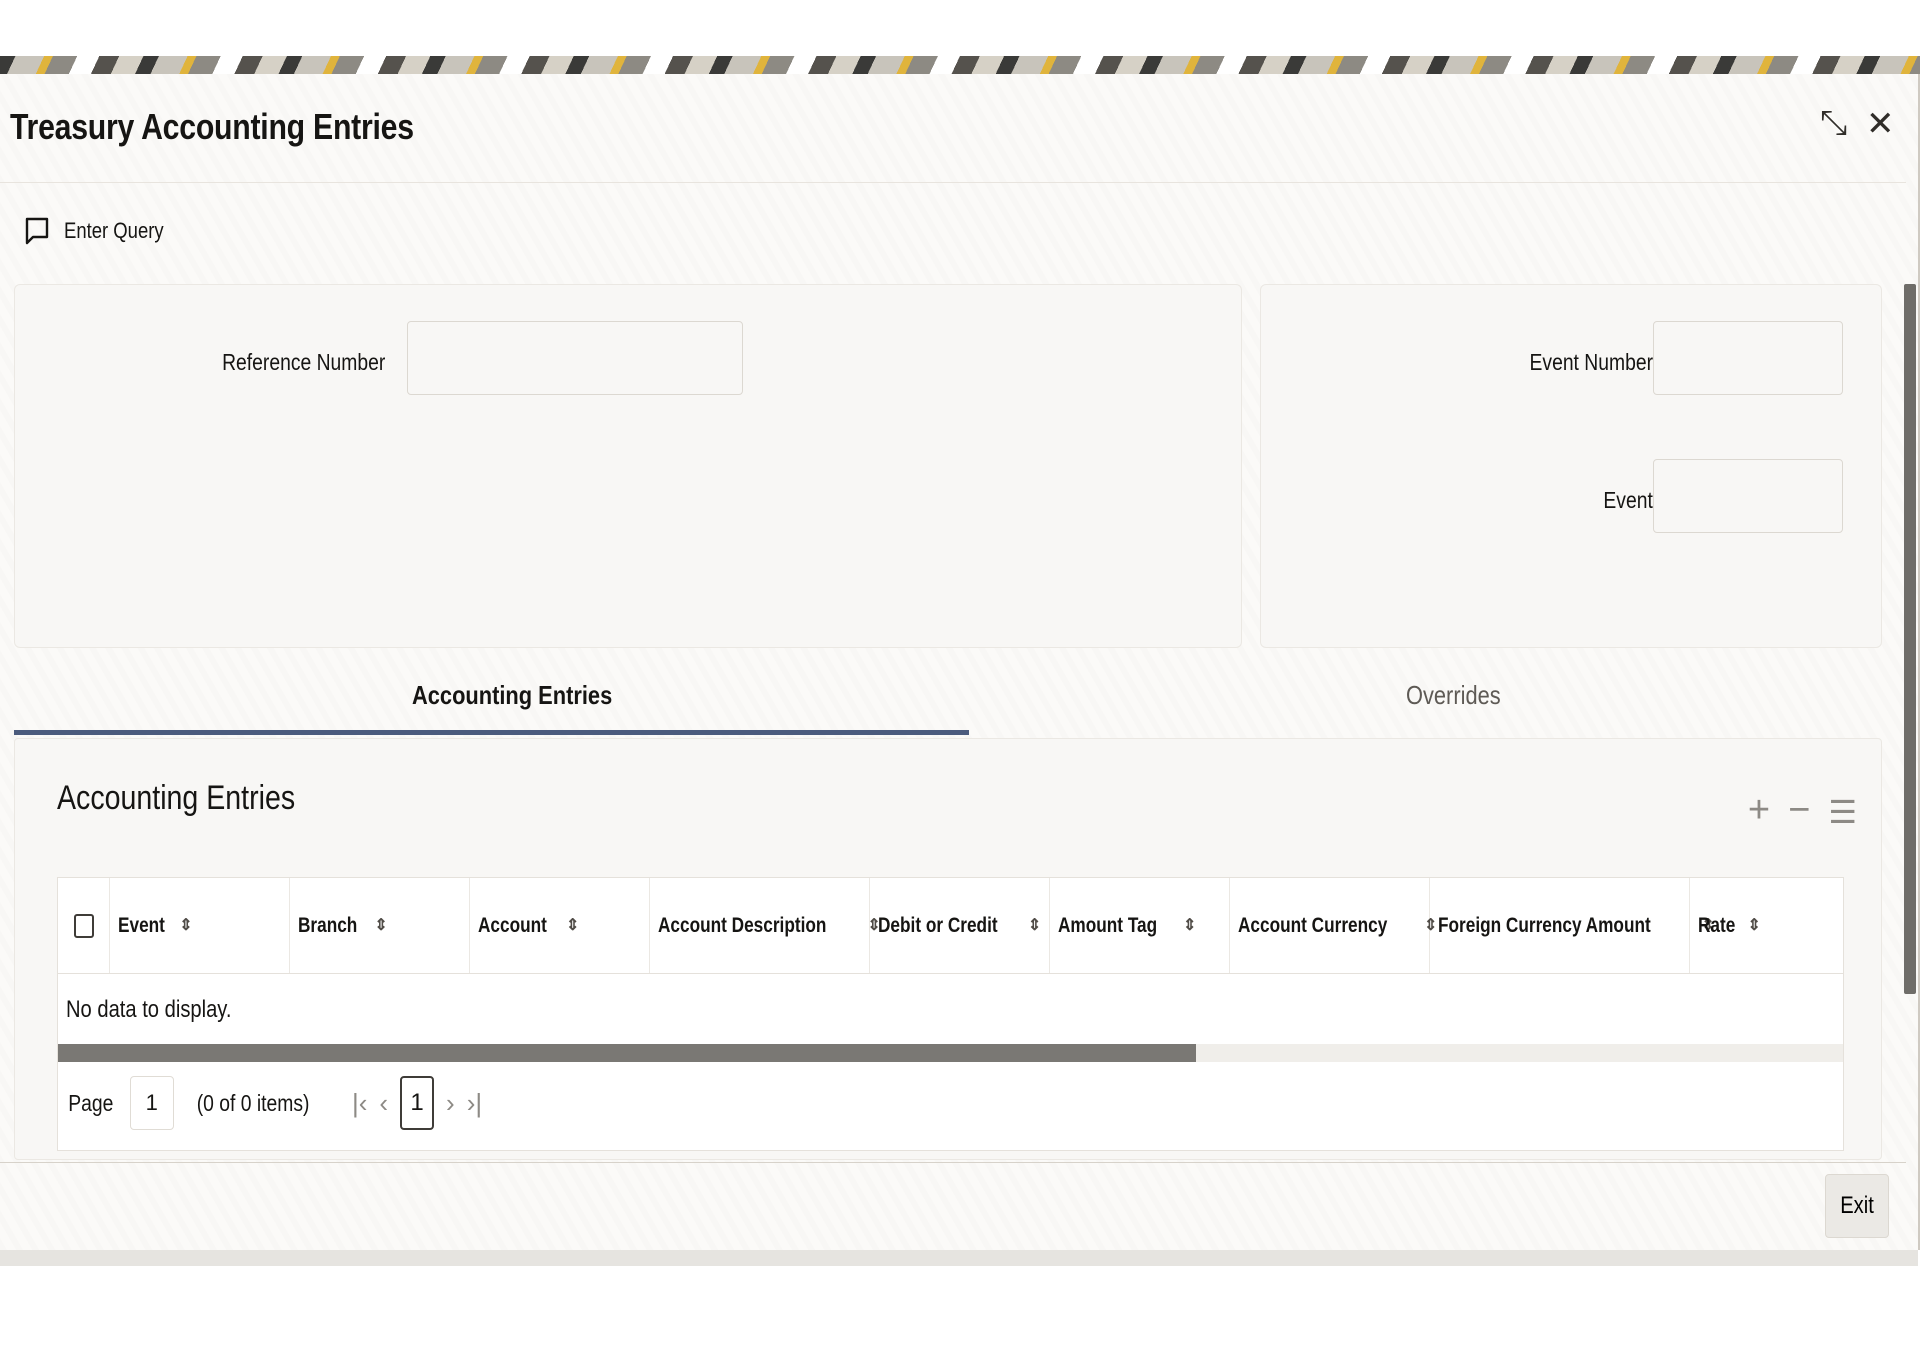  What do you see at coordinates (212, 126) in the screenshot?
I see `window-title: Treasury Accounting Entries` at bounding box center [212, 126].